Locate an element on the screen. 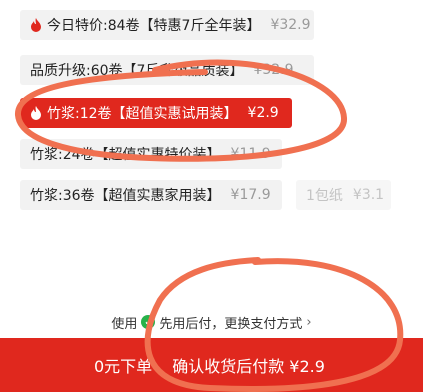 The width and height of the screenshot is (423, 392). tip-text: 先用后付，更换支付方式 is located at coordinates (231, 324).